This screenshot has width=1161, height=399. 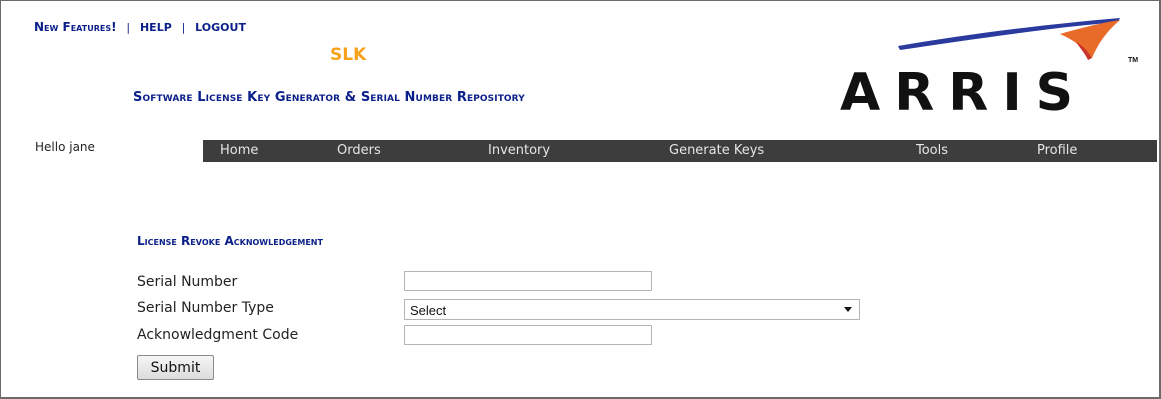 I want to click on form-title: License Revoke Acknowledgement, so click(x=230, y=241).